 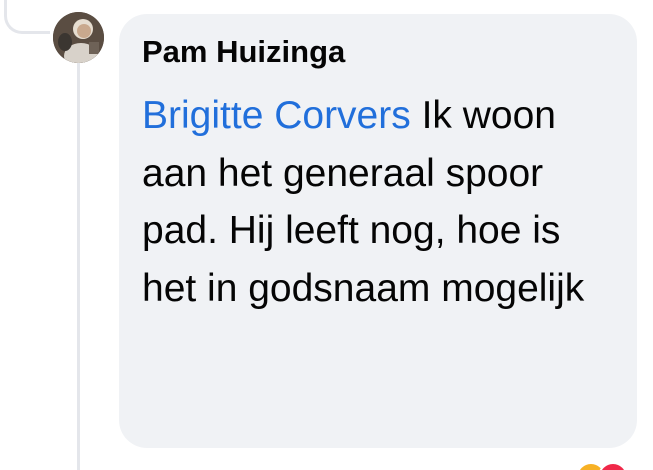 What do you see at coordinates (27, 17) in the screenshot?
I see `thread-connector` at bounding box center [27, 17].